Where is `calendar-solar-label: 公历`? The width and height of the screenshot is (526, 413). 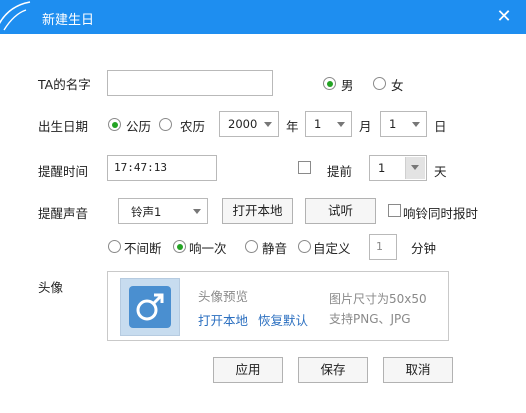 calendar-solar-label: 公历 is located at coordinates (139, 126).